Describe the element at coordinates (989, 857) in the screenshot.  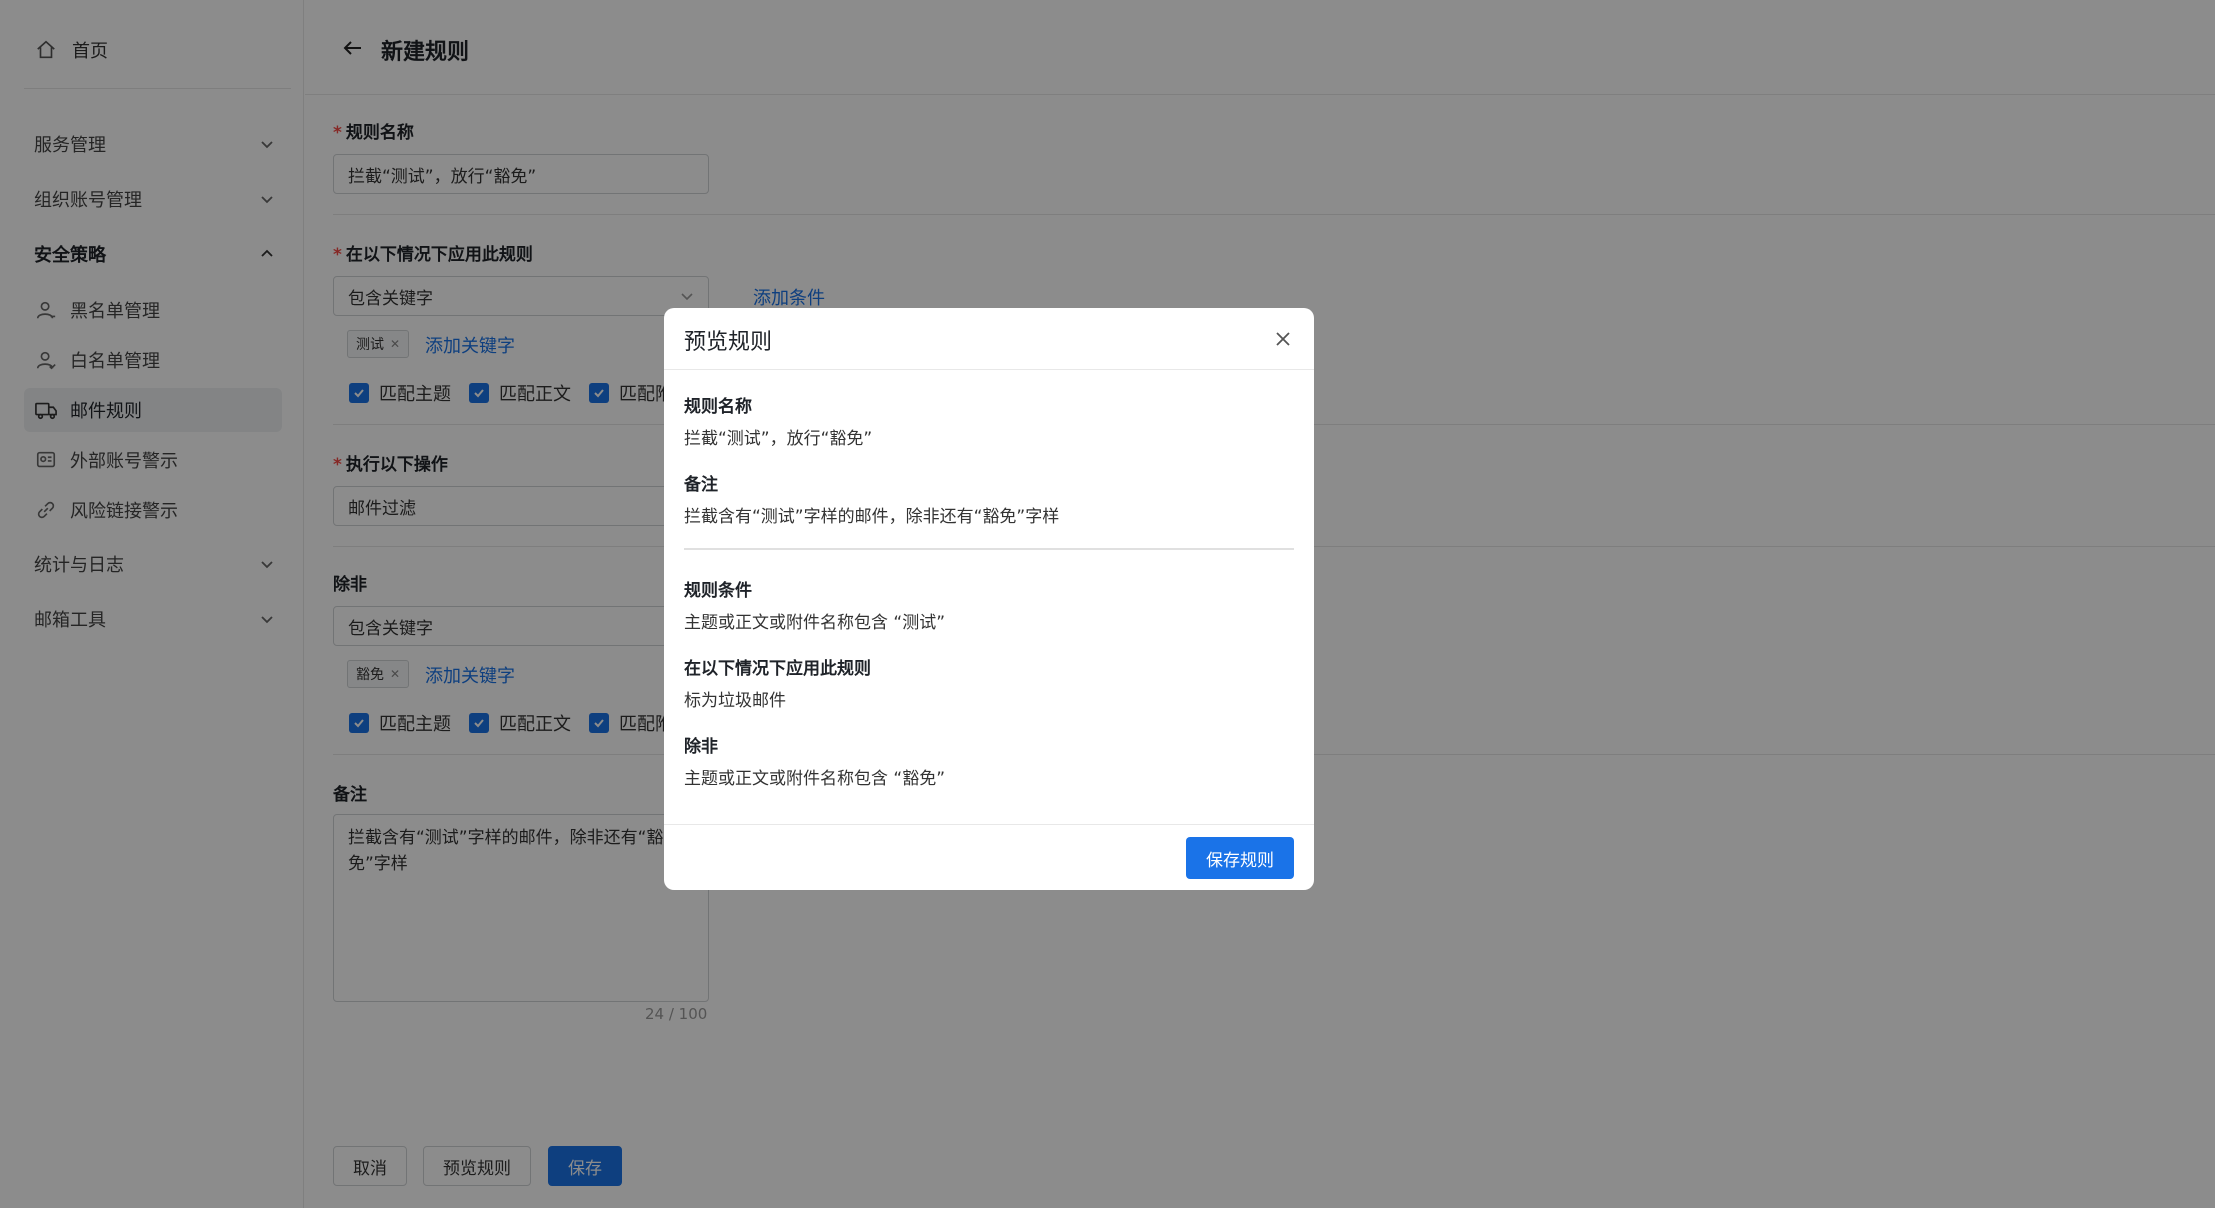
I see `modal-footer: 保存规则` at that location.